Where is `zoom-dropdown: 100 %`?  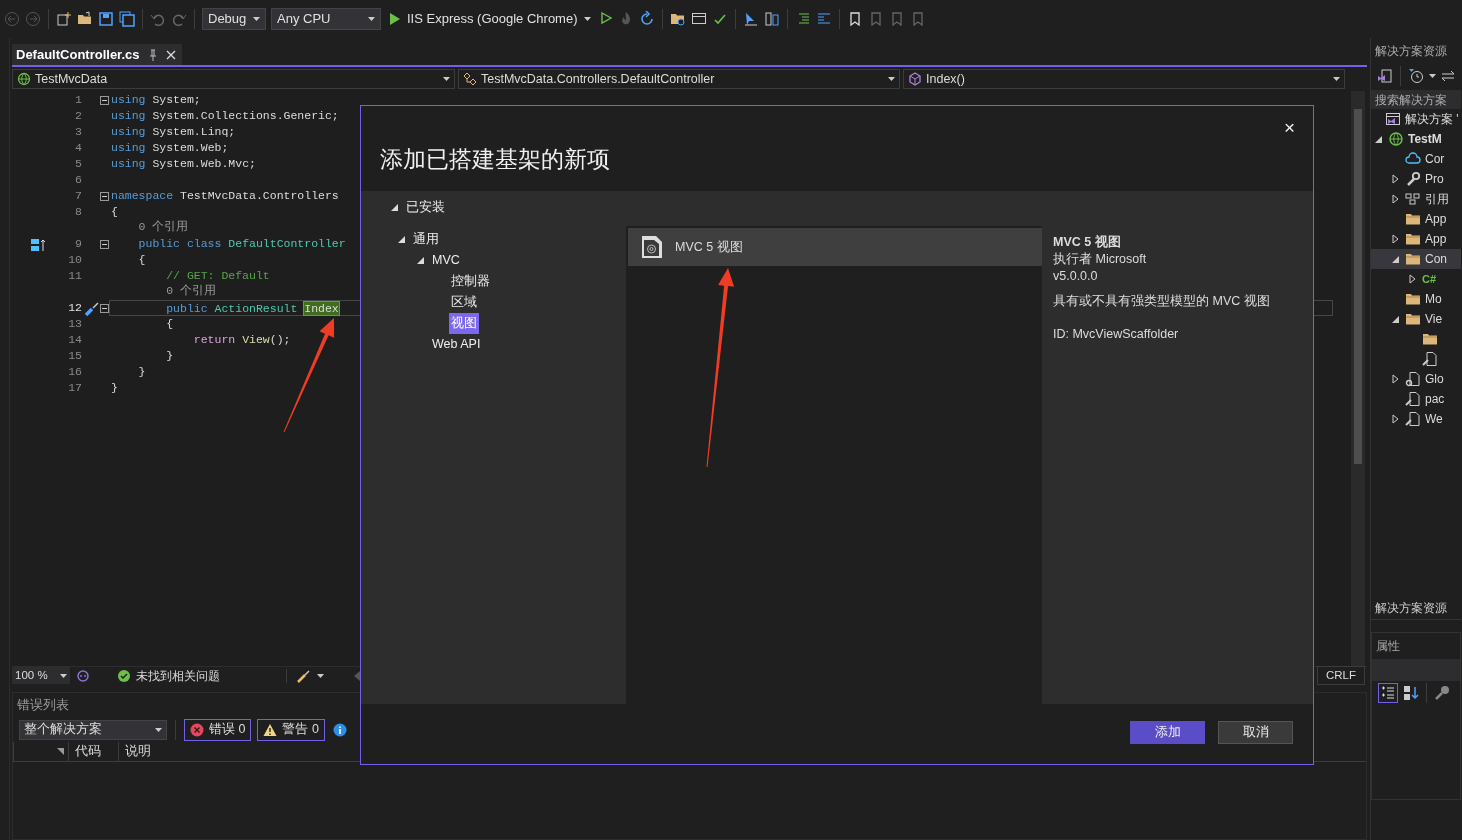
zoom-dropdown: 100 % is located at coordinates (41, 675).